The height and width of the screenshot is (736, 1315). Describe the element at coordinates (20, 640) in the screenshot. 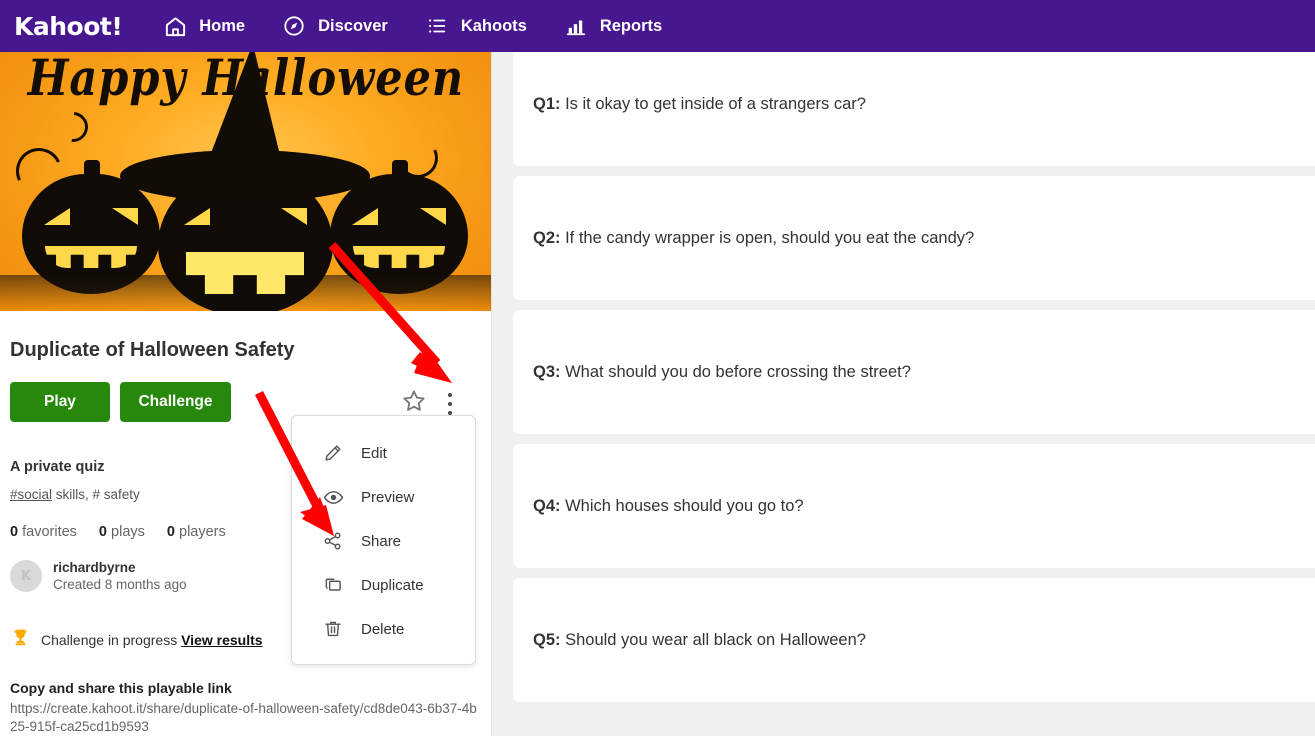

I see `trophy-icon` at that location.